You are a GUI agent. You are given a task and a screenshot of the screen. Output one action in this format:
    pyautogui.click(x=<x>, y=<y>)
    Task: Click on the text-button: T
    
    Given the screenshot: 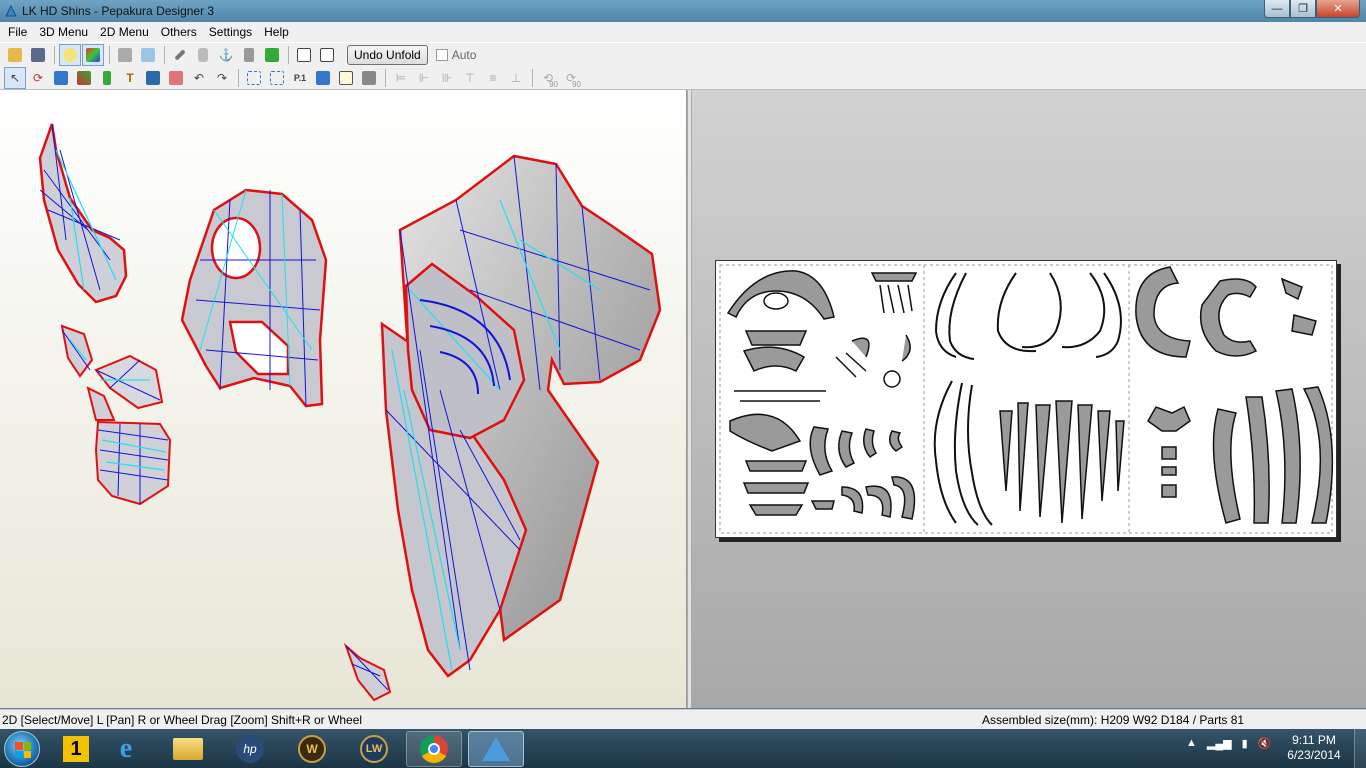 What is the action you would take?
    pyautogui.click(x=130, y=78)
    